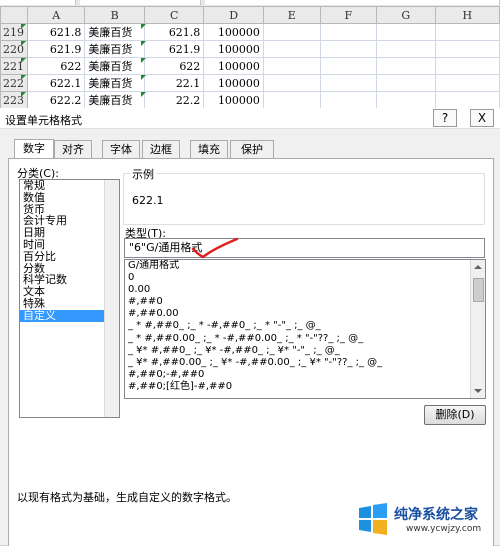 Image resolution: width=500 pixels, height=546 pixels. I want to click on watermark-text: 纯净系统之家, so click(436, 515).